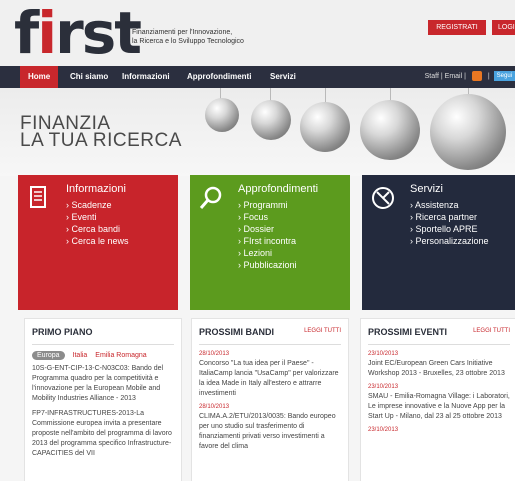 The height and width of the screenshot is (481, 515). What do you see at coordinates (504, 76) in the screenshot?
I see `twitter-follow-button: Segui` at bounding box center [504, 76].